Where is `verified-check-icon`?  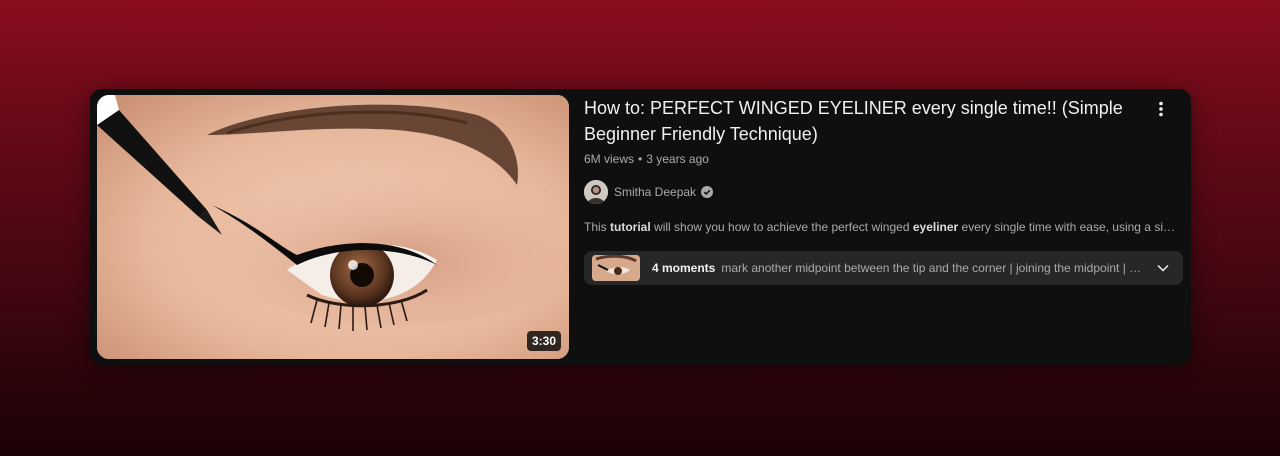 verified-check-icon is located at coordinates (707, 192).